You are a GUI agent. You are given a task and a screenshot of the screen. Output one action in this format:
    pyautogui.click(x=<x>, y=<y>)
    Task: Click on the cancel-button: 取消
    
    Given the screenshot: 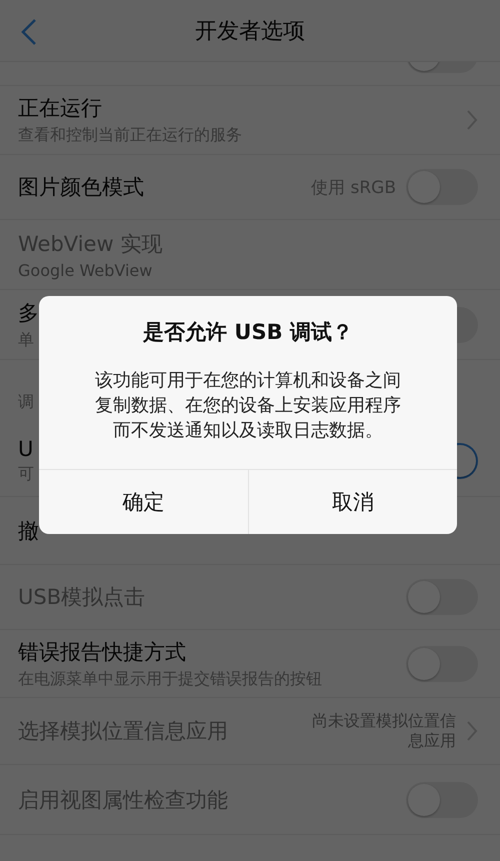 What is the action you would take?
    pyautogui.click(x=352, y=502)
    